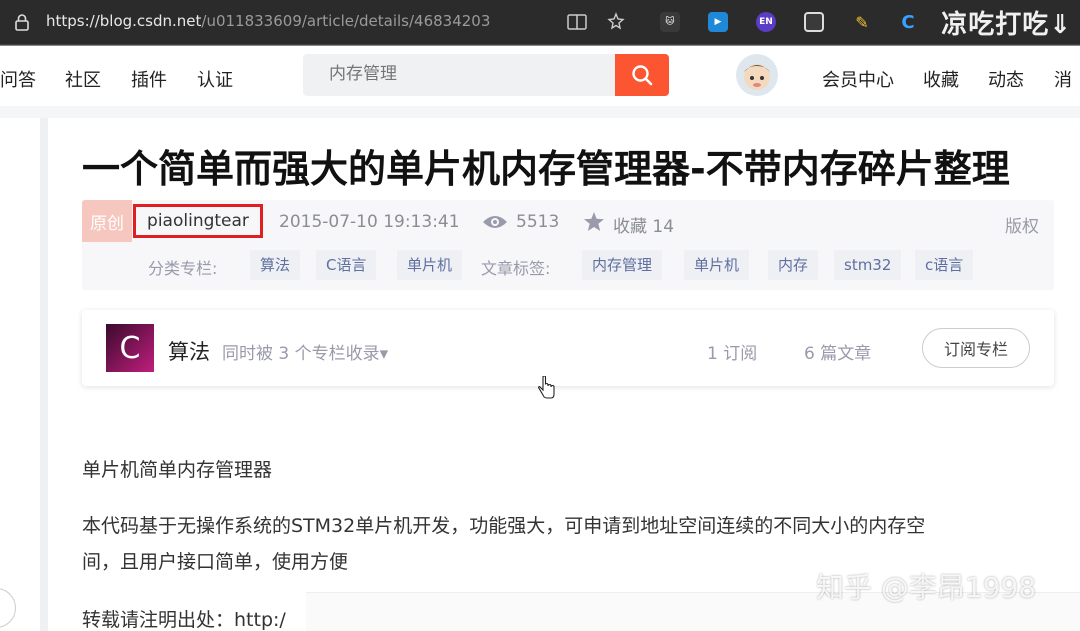 Image resolution: width=1080 pixels, height=631 pixels. Describe the element at coordinates (1006, 25) in the screenshot. I see `top-watermark: 凉吃打吃⇓` at that location.